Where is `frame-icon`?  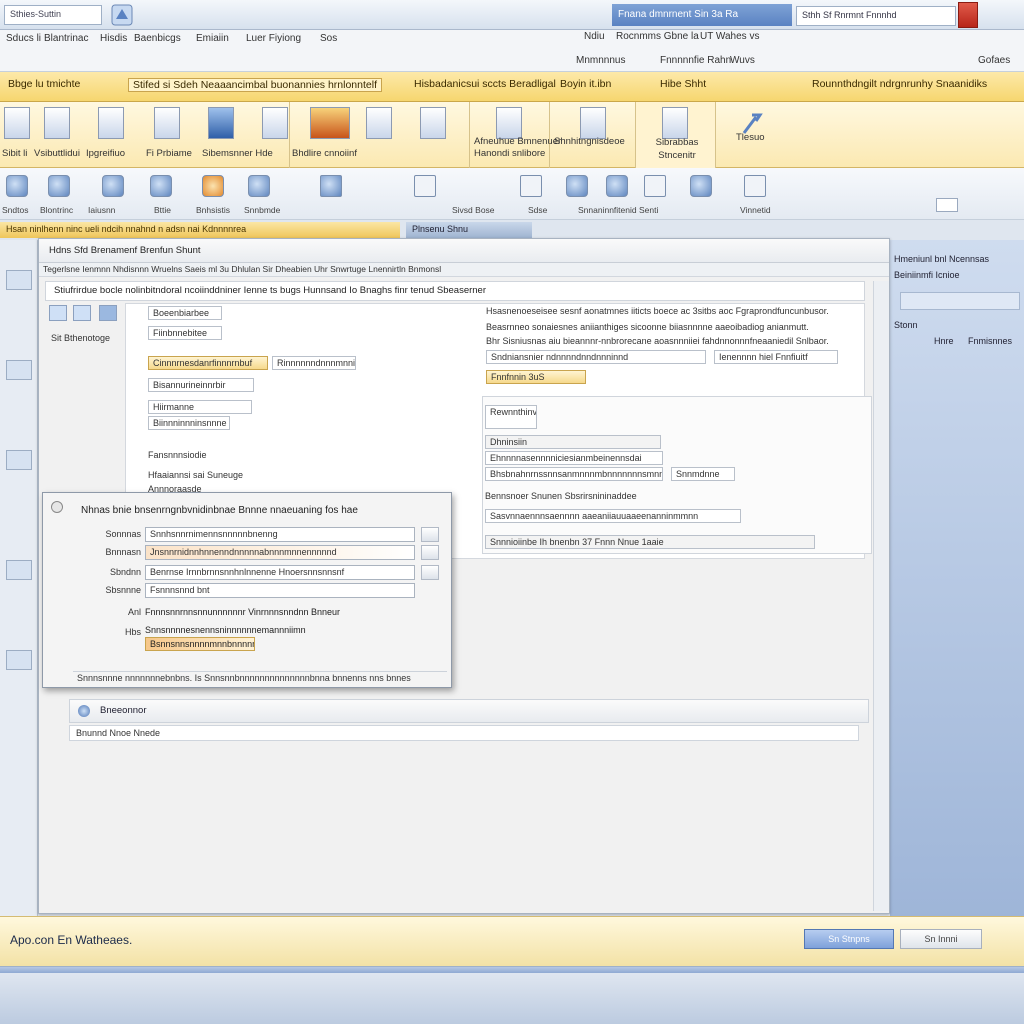
frame-icon is located at coordinates (655, 186).